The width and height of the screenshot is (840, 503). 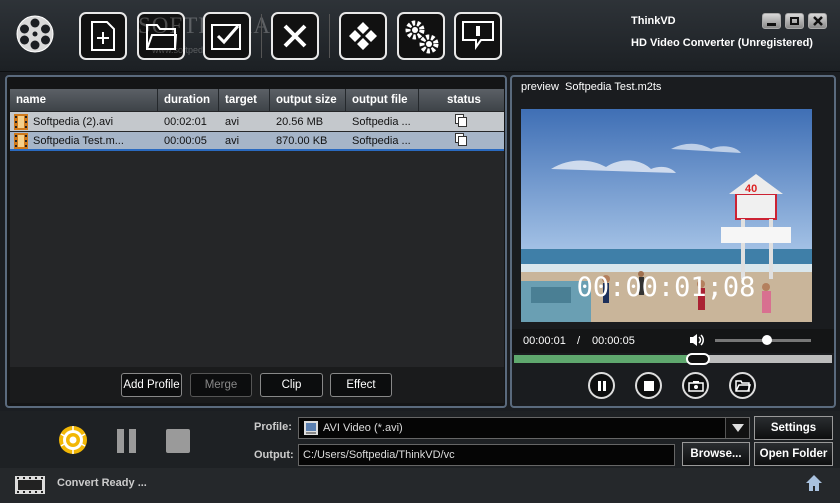 I want to click on stop-convert-button, so click(x=178, y=441).